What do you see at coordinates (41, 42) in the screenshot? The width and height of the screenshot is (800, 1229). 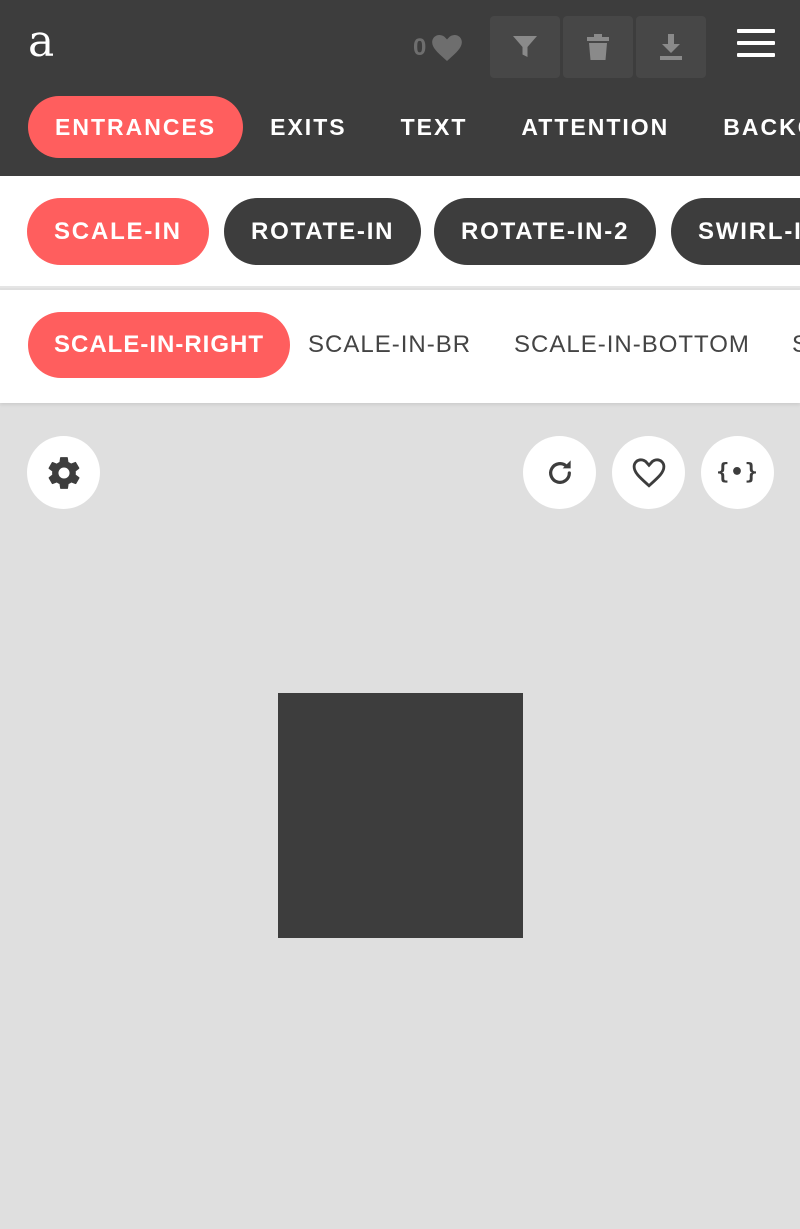 I see `app-logo: a` at bounding box center [41, 42].